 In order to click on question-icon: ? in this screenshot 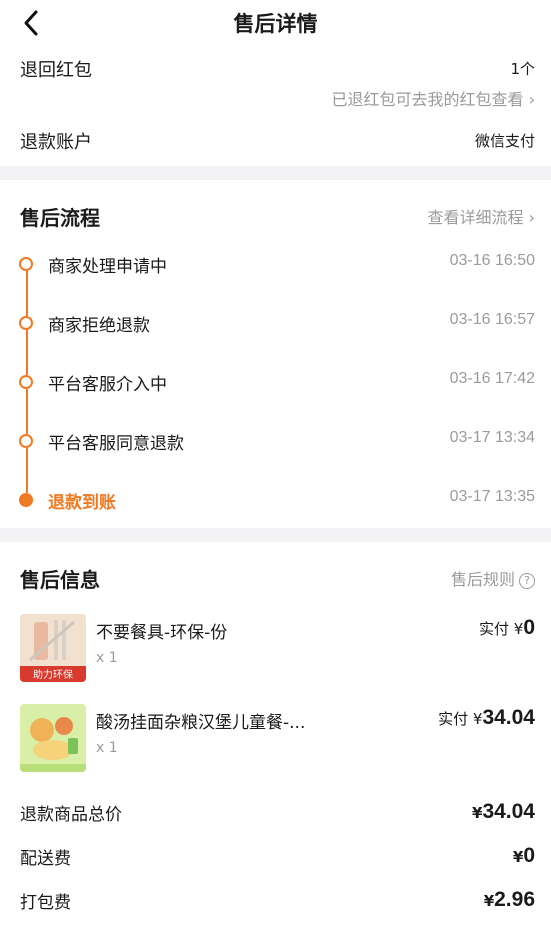, I will do `click(527, 580)`.